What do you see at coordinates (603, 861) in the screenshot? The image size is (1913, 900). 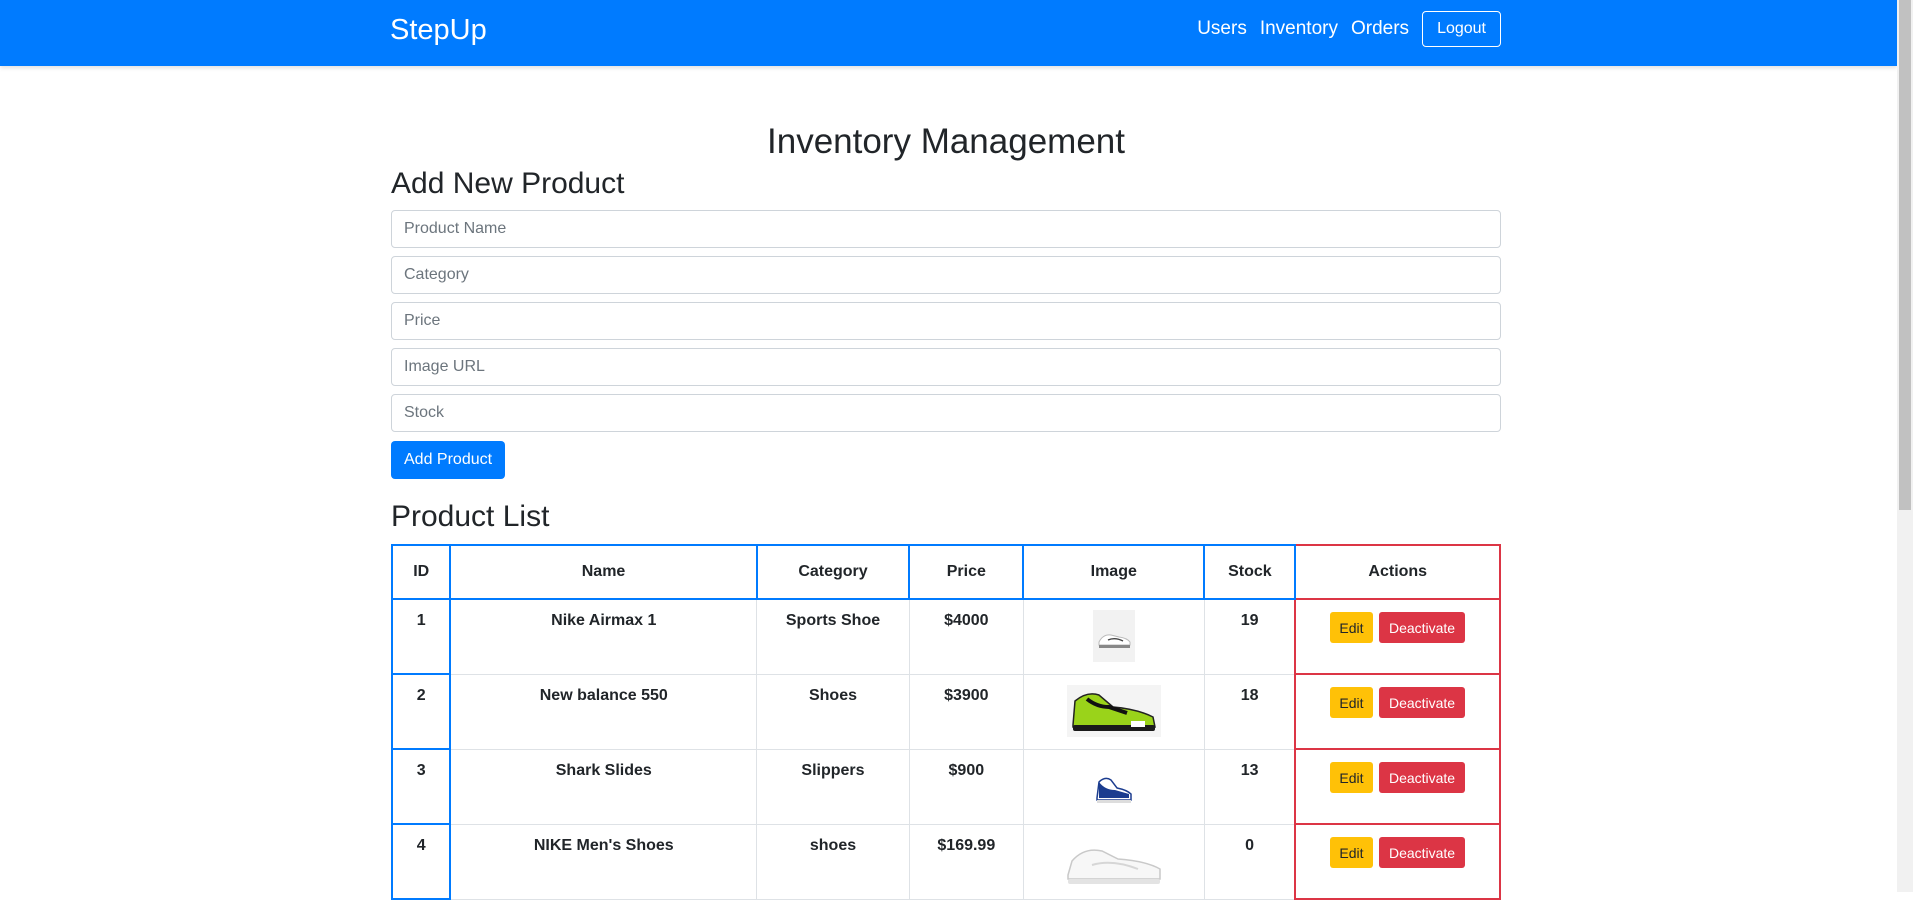 I see `cell-name: NIKE Men's Shoes` at bounding box center [603, 861].